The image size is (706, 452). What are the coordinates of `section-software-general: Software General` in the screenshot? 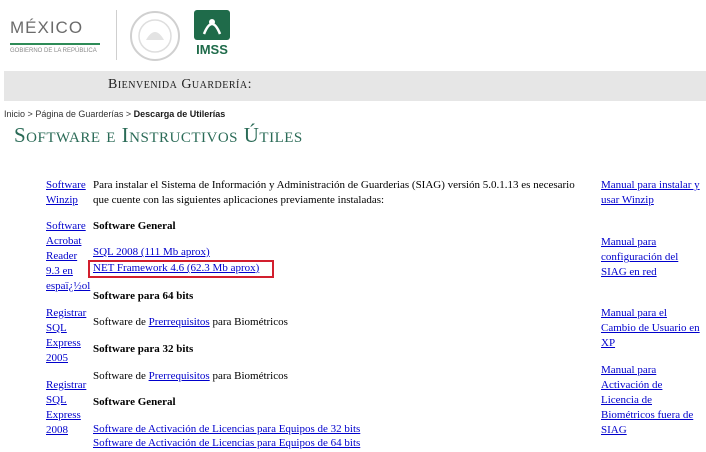 It's located at (134, 226).